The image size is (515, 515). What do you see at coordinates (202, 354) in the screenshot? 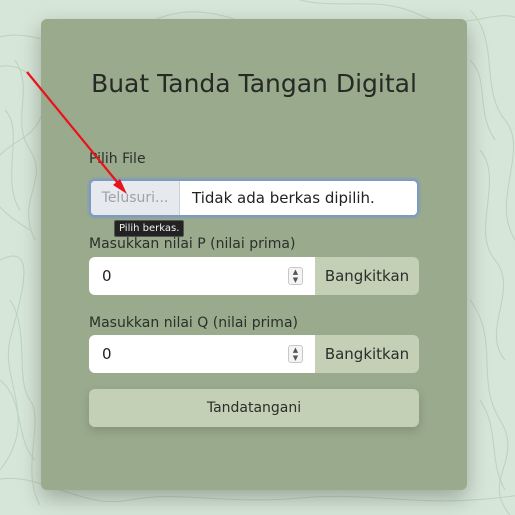
I see `q-input: 0 ▲ ▼` at bounding box center [202, 354].